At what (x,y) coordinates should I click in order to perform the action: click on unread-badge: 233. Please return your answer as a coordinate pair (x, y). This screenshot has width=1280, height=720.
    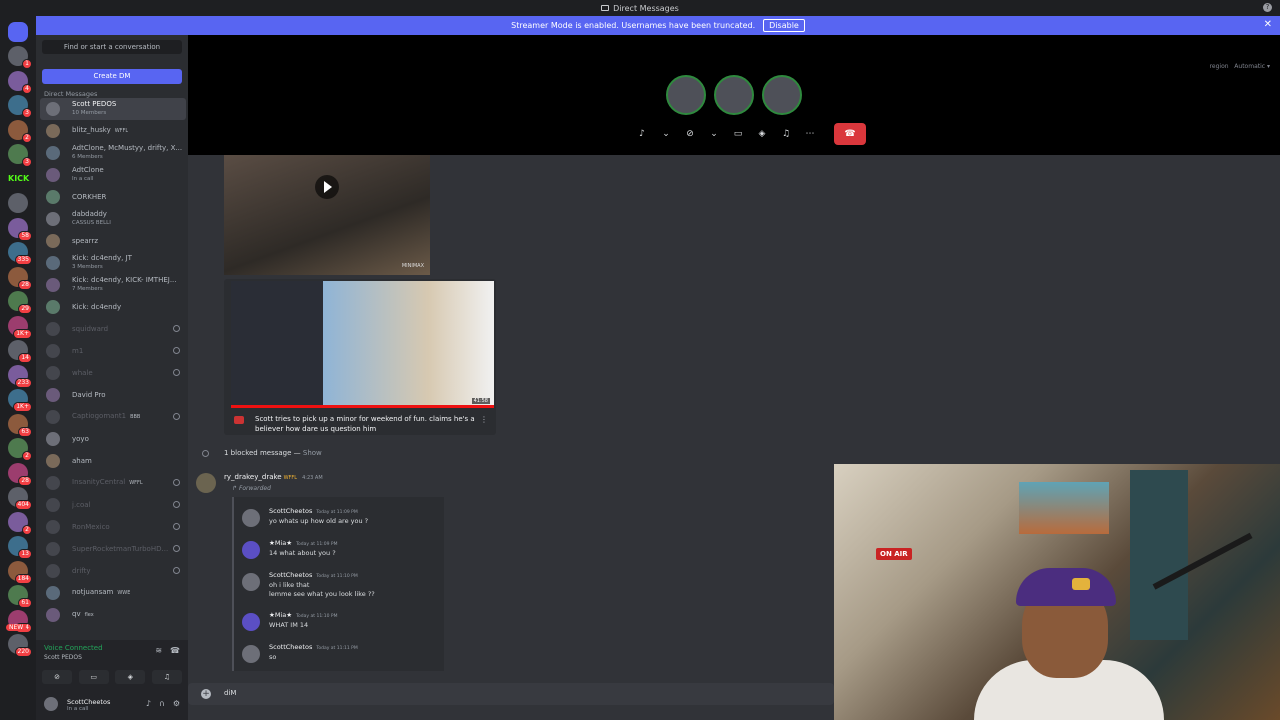
    Looking at the image, I should click on (23, 382).